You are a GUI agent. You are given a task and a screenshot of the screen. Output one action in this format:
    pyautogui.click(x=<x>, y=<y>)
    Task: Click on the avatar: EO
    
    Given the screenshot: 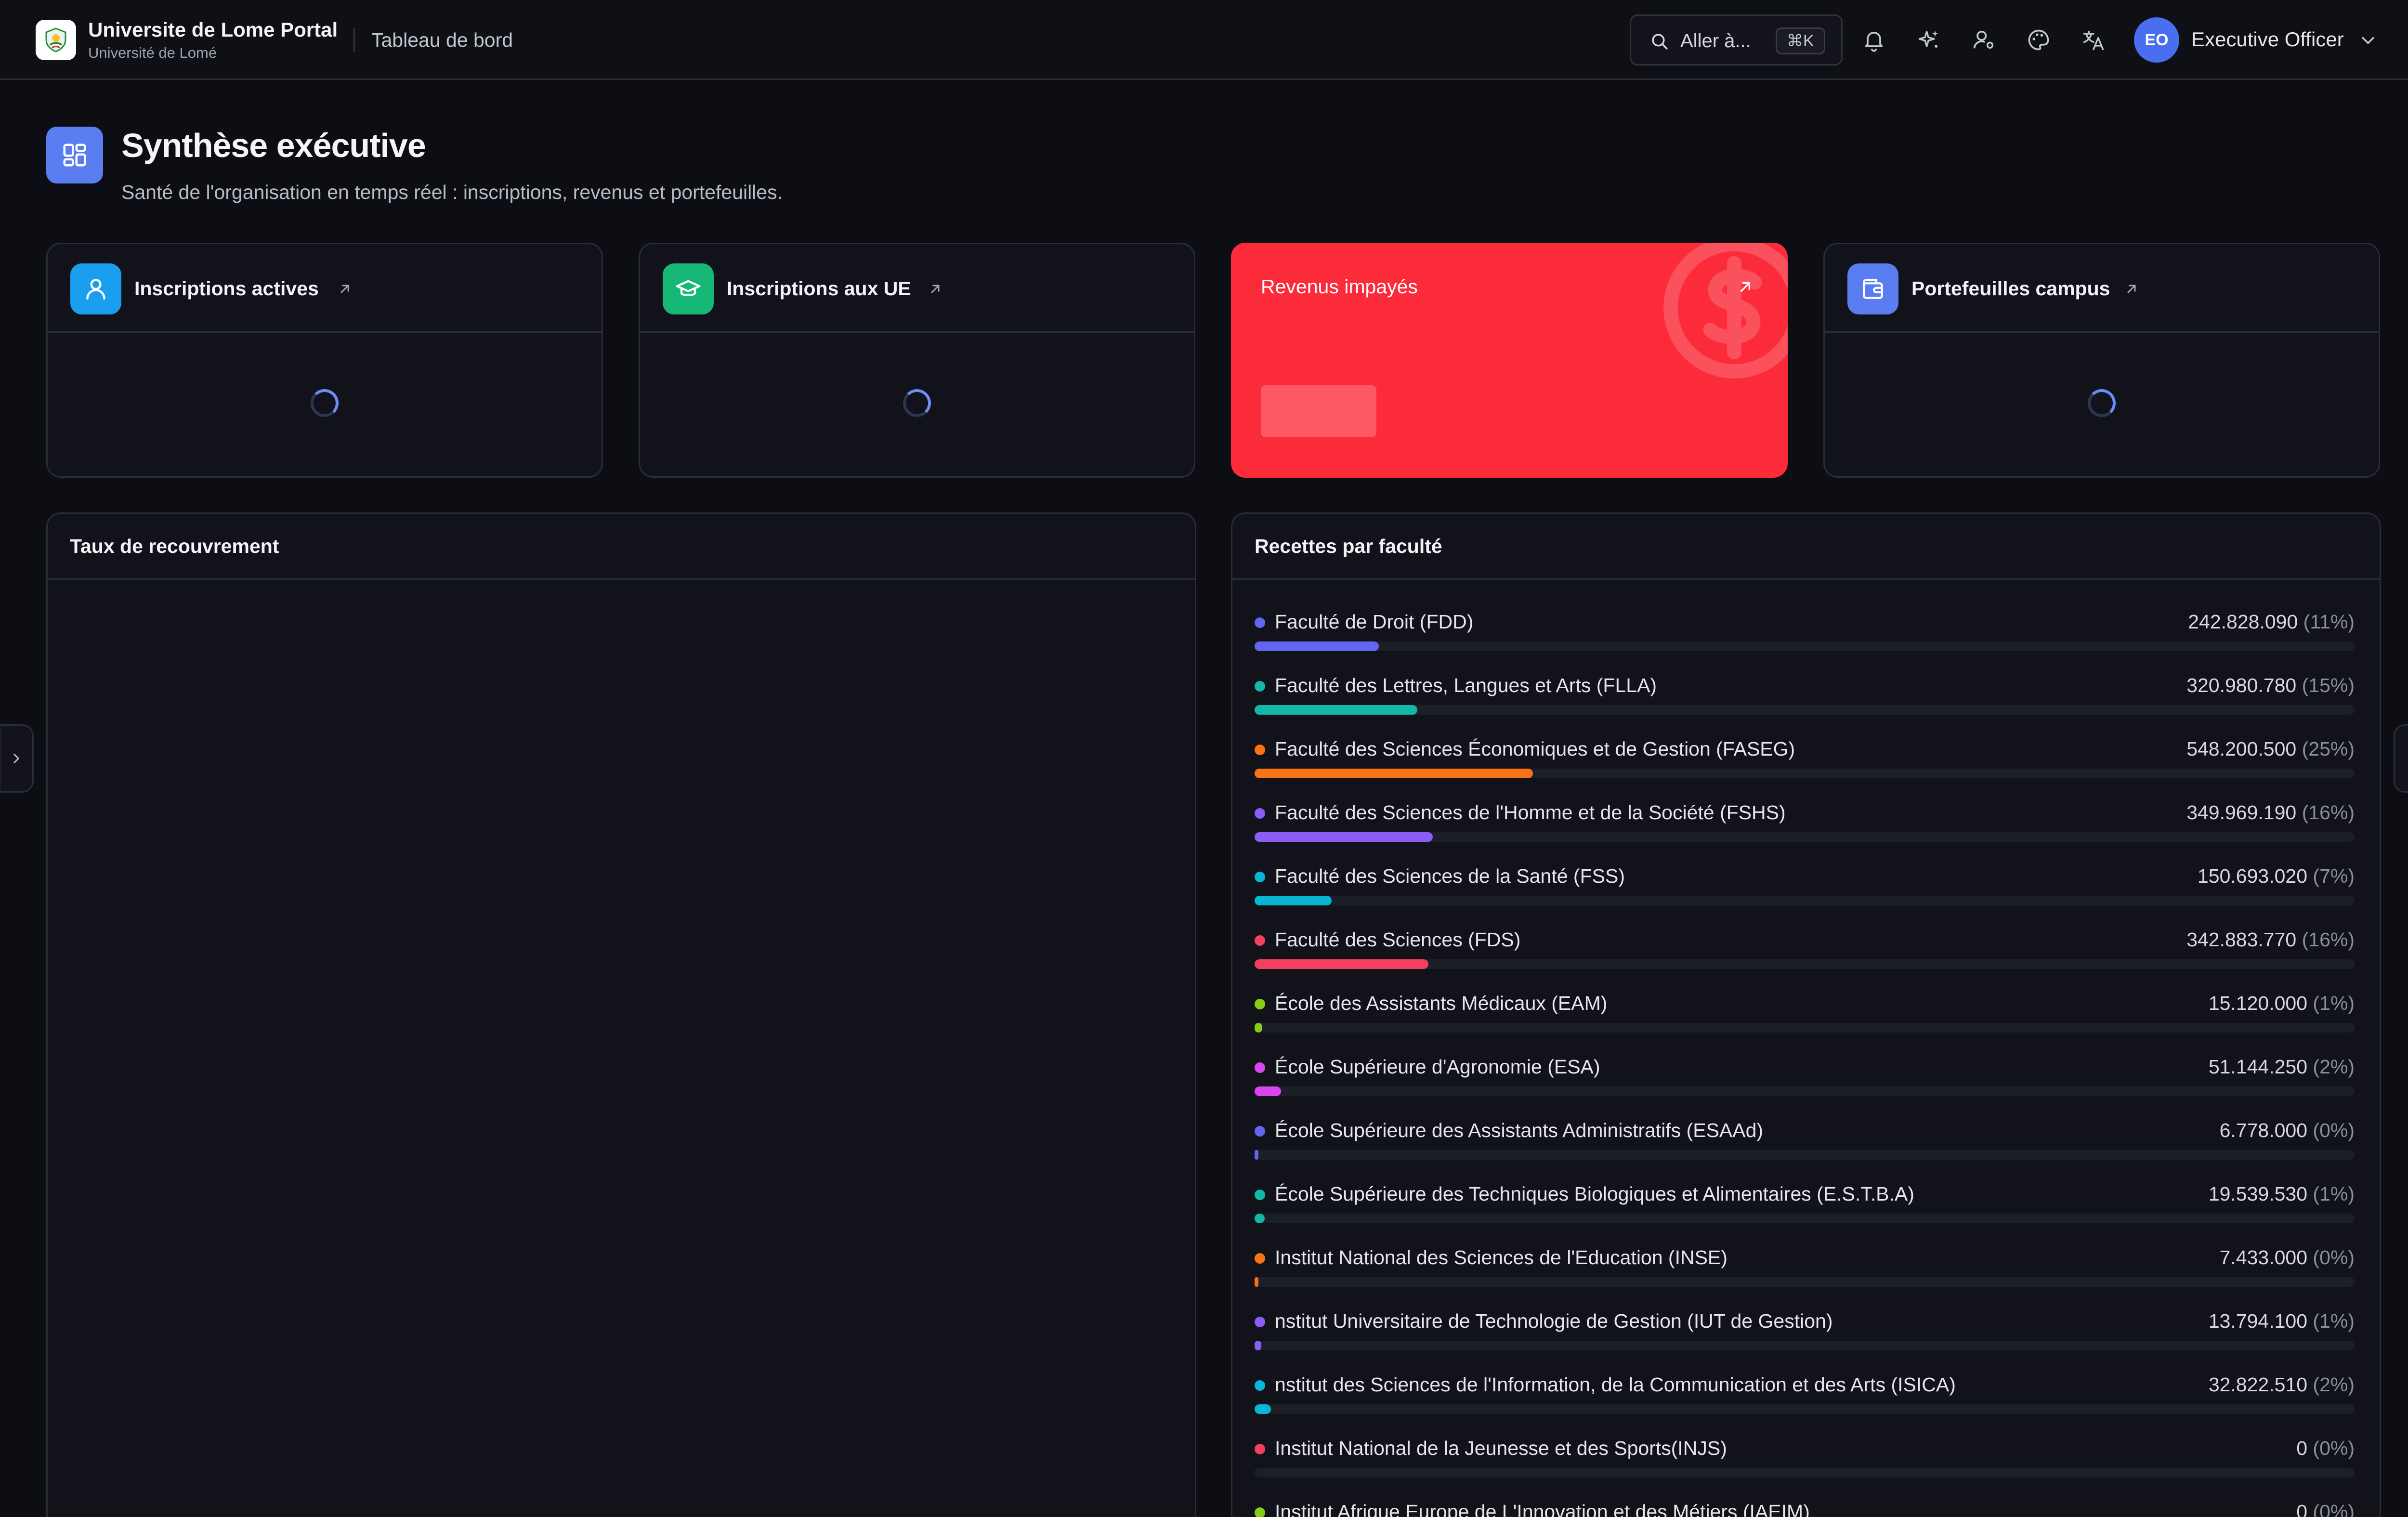 What is the action you would take?
    pyautogui.click(x=2156, y=40)
    